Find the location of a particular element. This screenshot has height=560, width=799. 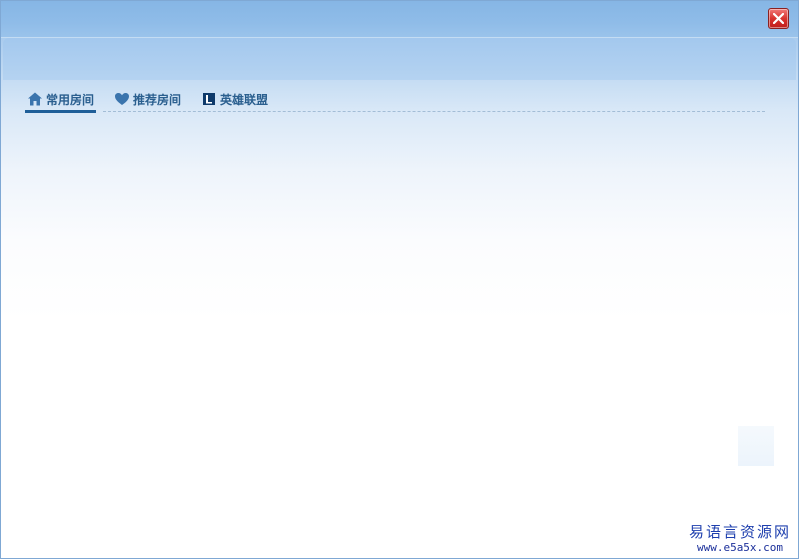

league-icon is located at coordinates (209, 99).